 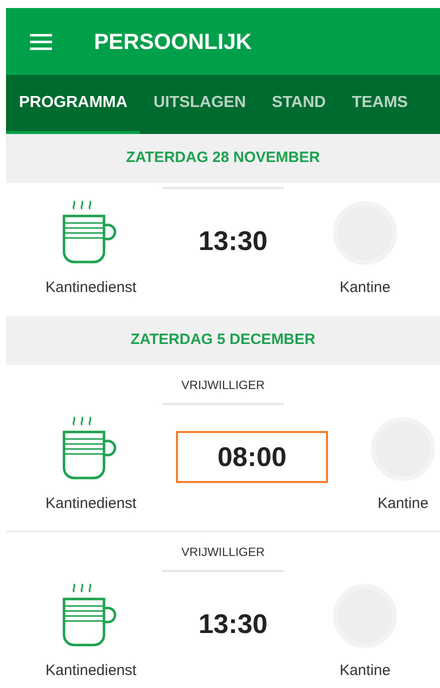 What do you see at coordinates (379, 104) in the screenshot?
I see `tab: TEAMS` at bounding box center [379, 104].